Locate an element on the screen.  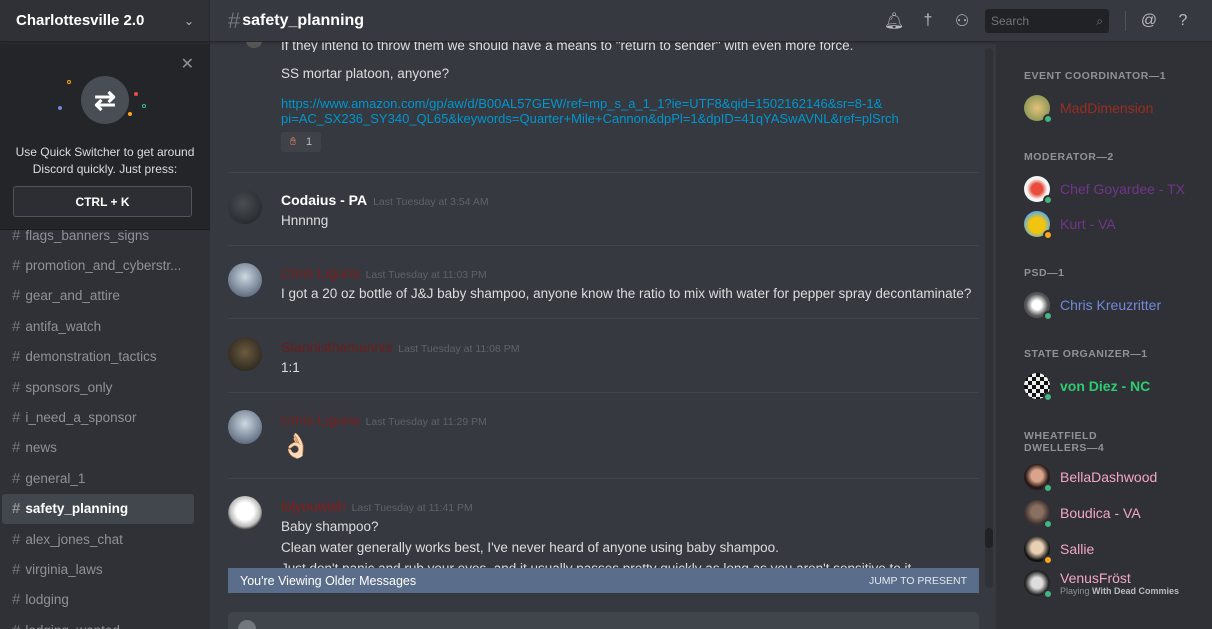
channel-item: # gear_and_attire is located at coordinates (98, 296).